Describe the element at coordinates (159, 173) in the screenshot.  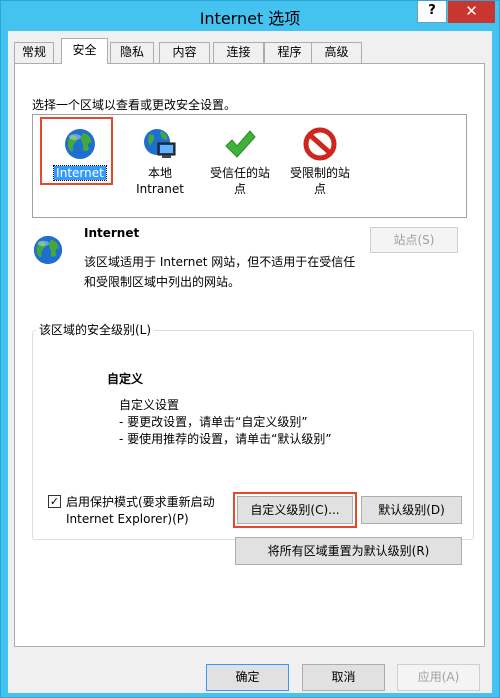
I see `zone-label-local-line1: 本地` at that location.